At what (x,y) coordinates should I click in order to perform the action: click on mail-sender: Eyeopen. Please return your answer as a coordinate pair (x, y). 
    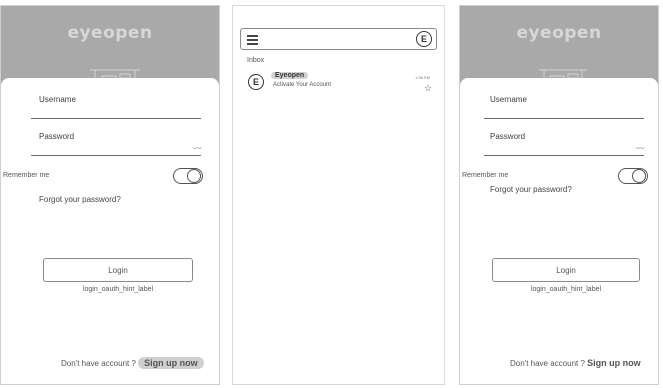
    Looking at the image, I should click on (290, 75).